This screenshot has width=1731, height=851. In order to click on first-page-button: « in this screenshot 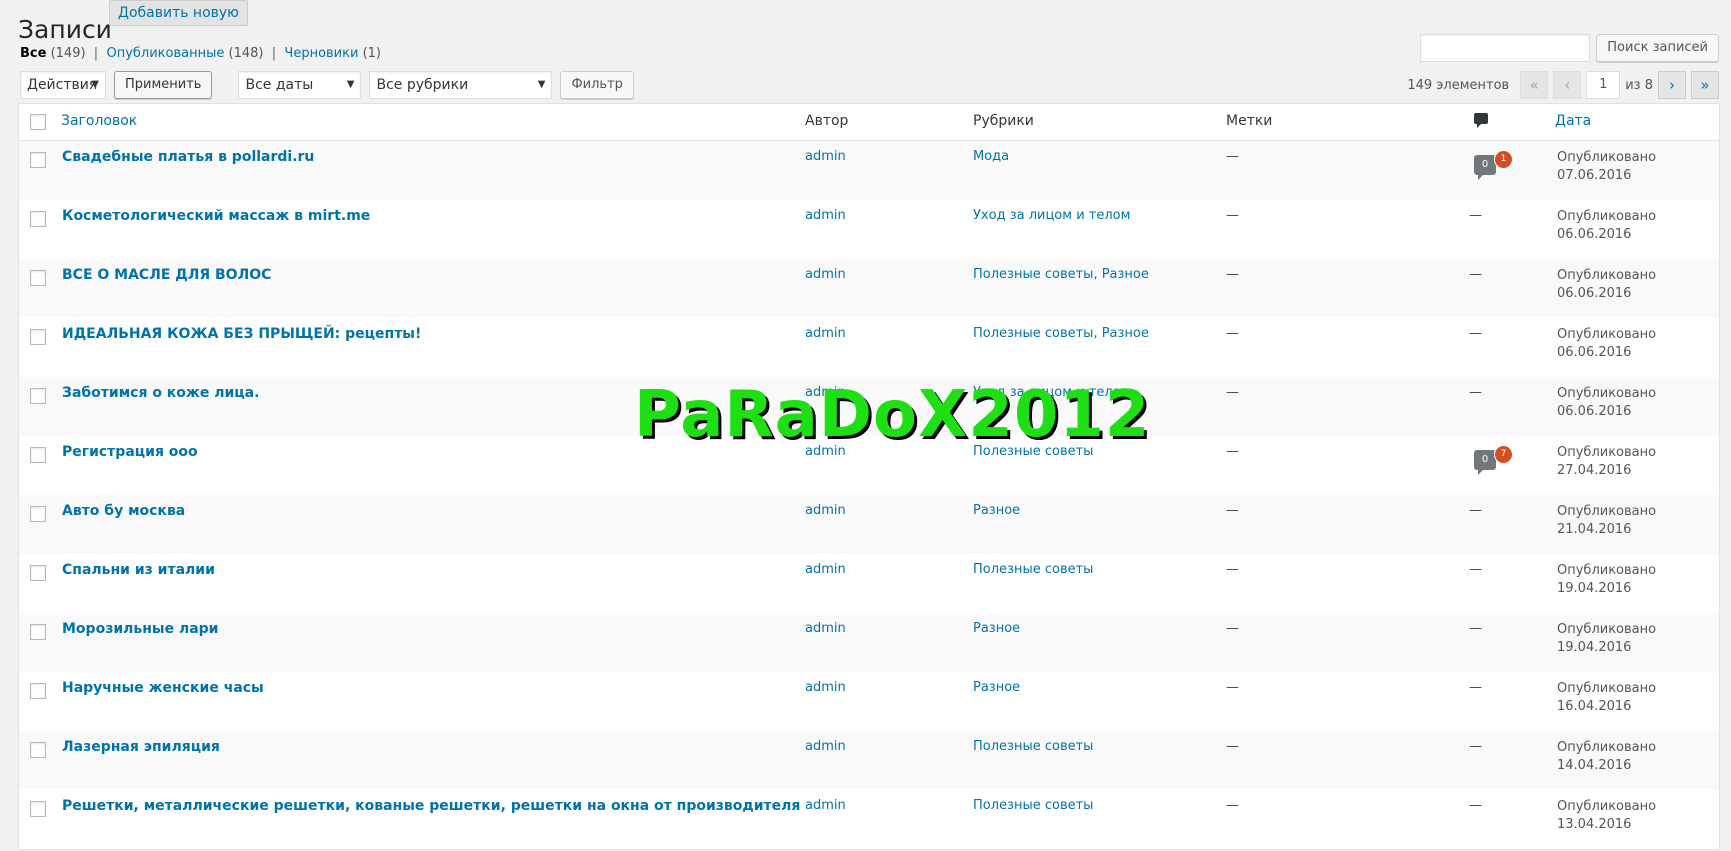, I will do `click(1534, 85)`.